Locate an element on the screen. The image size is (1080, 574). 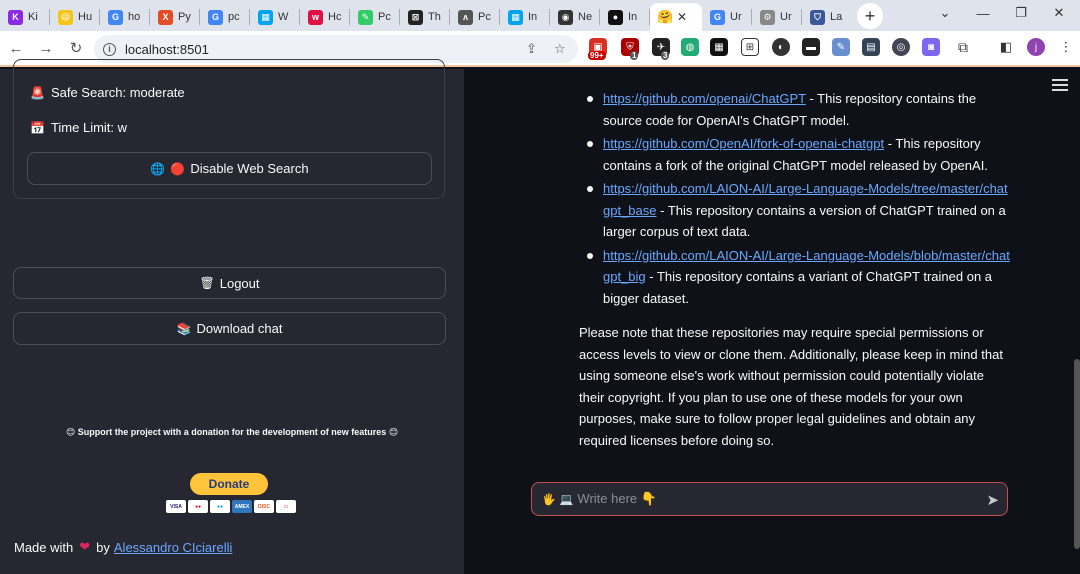
tab-b2: ⛉ La is located at coordinates (826, 17).